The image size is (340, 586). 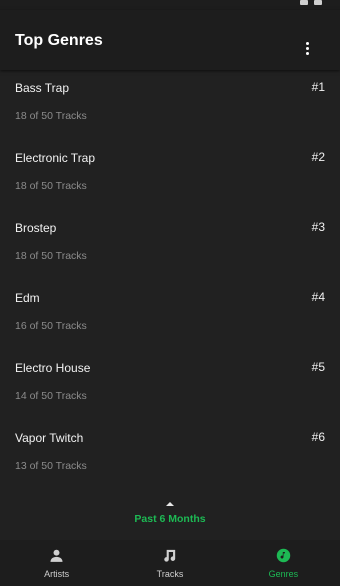 What do you see at coordinates (170, 315) in the screenshot?
I see `genre-row: Edm 16 of 50 Tracks #4` at bounding box center [170, 315].